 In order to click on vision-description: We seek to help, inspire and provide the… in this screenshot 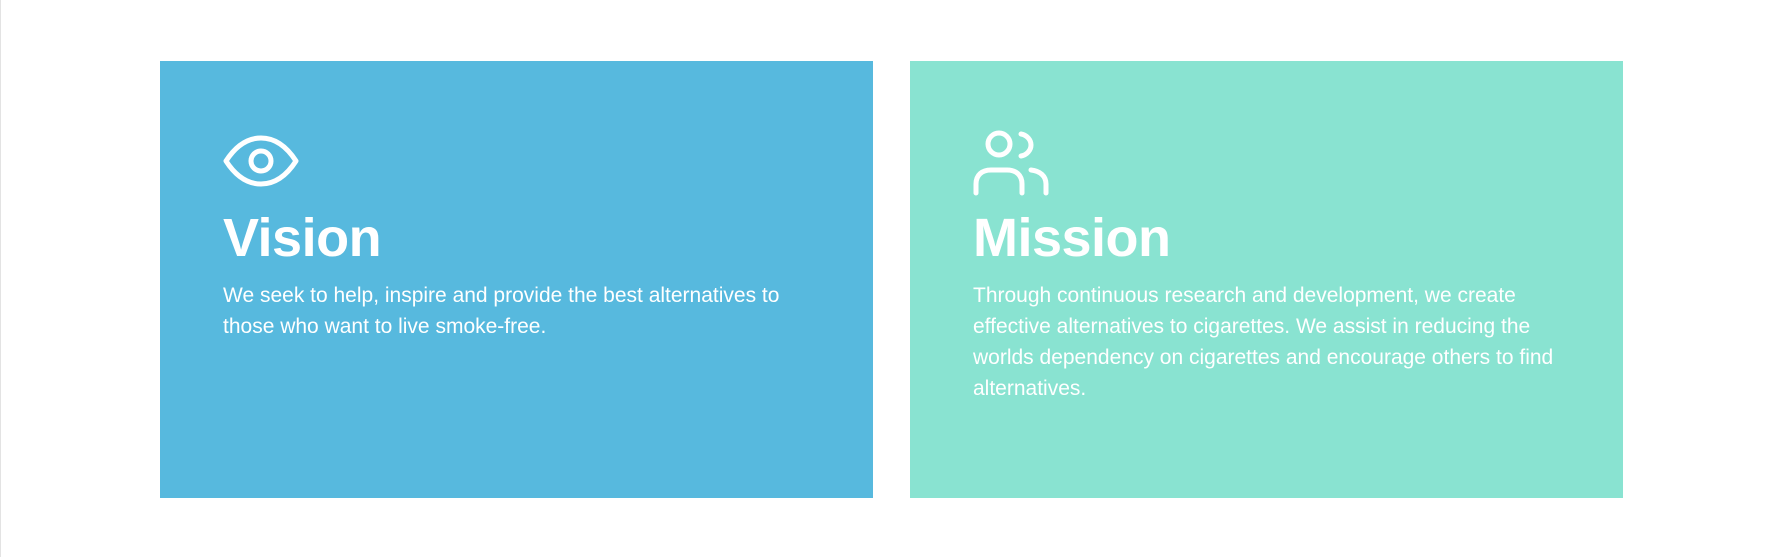, I will do `click(501, 311)`.